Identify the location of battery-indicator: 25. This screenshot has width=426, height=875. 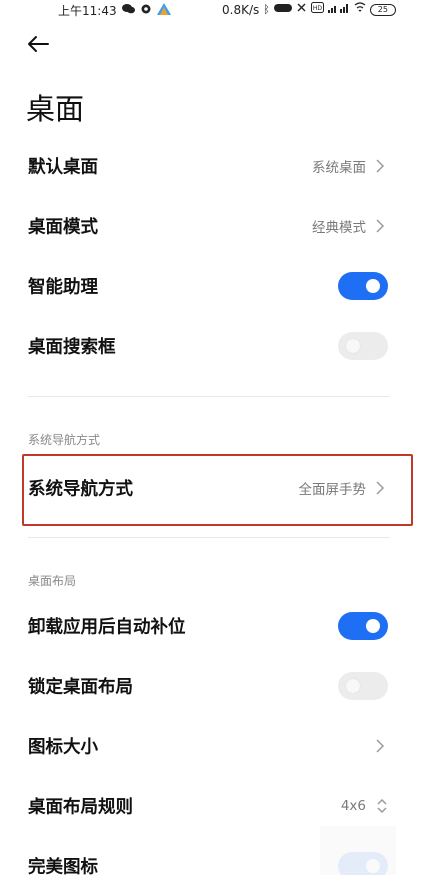
(382, 9).